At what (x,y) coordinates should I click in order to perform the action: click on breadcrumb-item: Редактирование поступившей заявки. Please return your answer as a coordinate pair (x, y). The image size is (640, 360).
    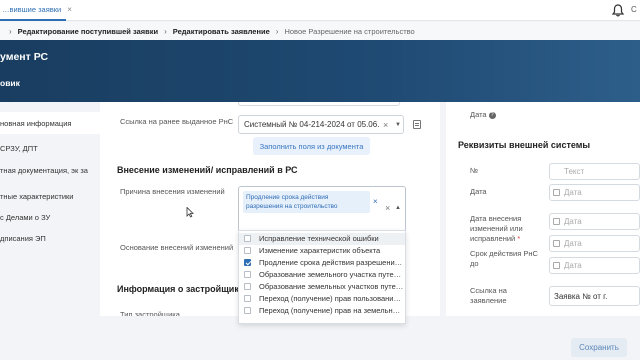
    Looking at the image, I should click on (88, 31).